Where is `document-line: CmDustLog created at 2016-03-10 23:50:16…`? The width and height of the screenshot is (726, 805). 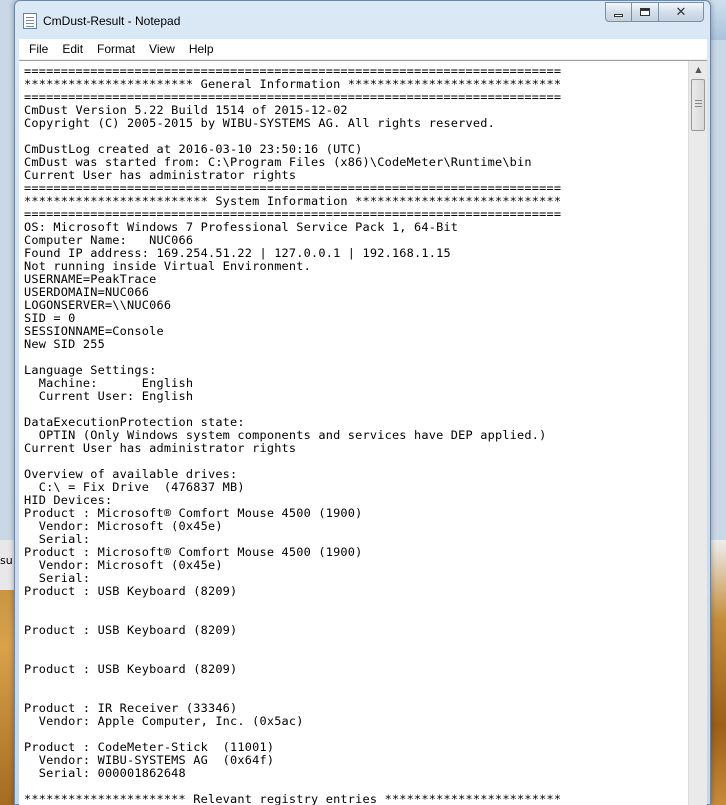 document-line: CmDustLog created at 2016-03-10 23:50:16… is located at coordinates (193, 149).